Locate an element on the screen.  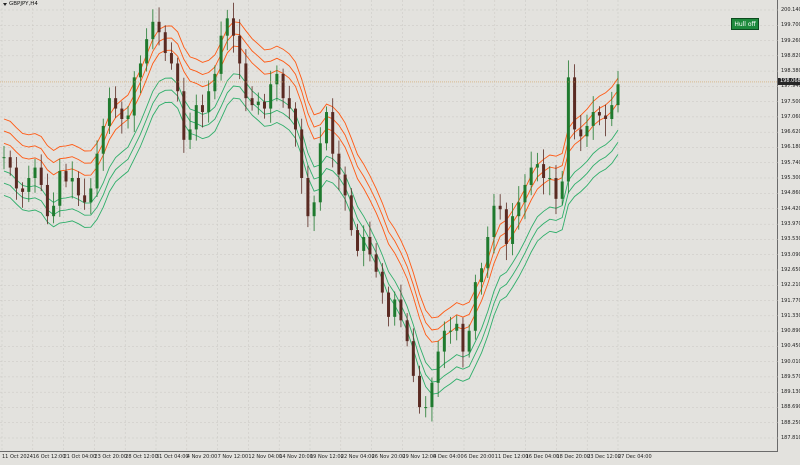
price-tick-label: 198.820 is located at coordinates (790, 55).